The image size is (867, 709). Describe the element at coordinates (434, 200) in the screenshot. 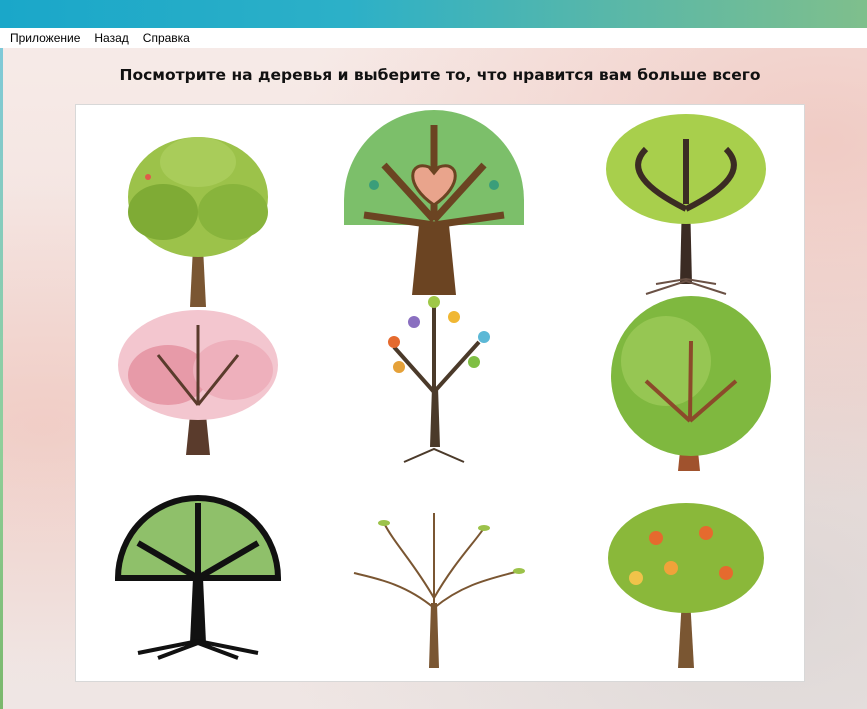

I see `heart-tree-image` at that location.